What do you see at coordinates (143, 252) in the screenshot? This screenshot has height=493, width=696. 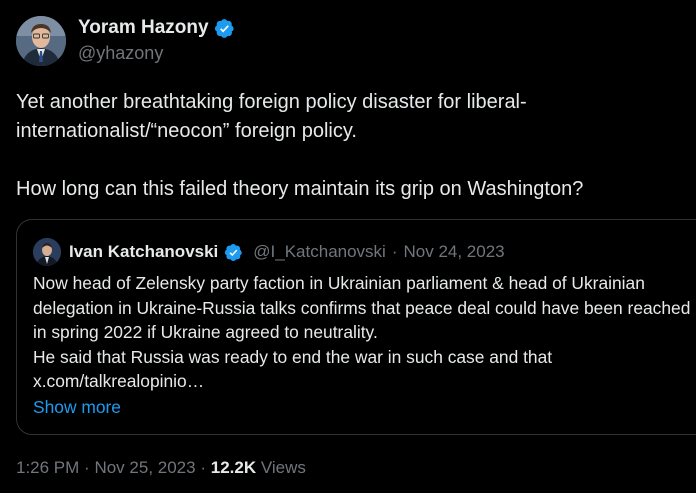 I see `quoted-author-name: Ivan Katchanovski` at bounding box center [143, 252].